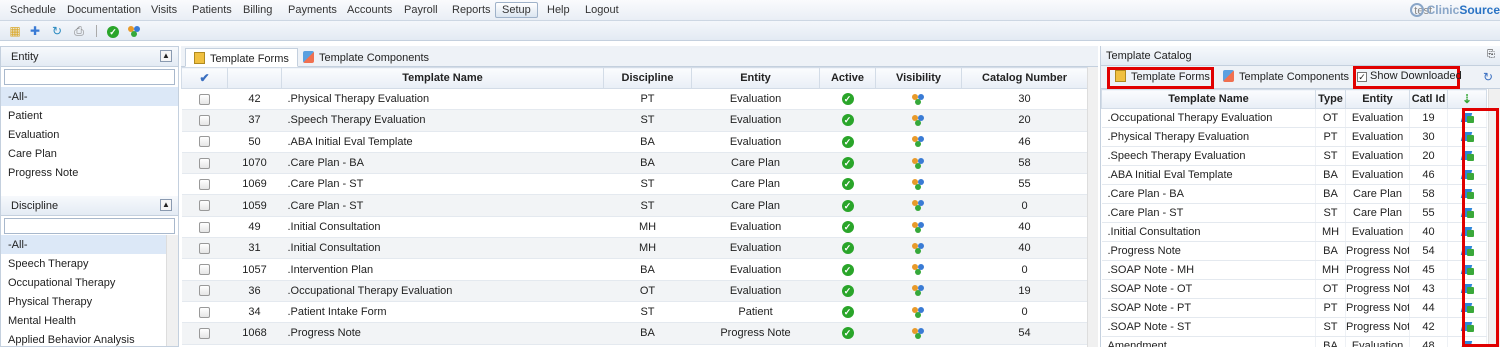 This screenshot has height=347, width=1500. Describe the element at coordinates (647, 78) in the screenshot. I see `discipline-column-header: Discipline` at that location.